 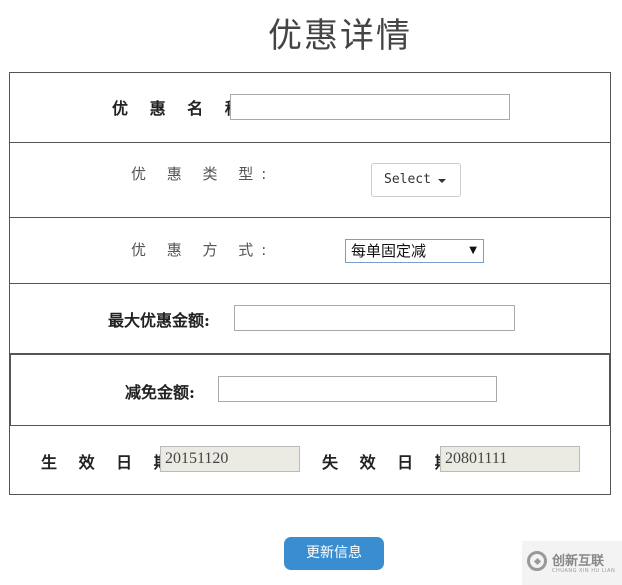 I want to click on row-max-amount: 最大优惠金额:, so click(x=310, y=319).